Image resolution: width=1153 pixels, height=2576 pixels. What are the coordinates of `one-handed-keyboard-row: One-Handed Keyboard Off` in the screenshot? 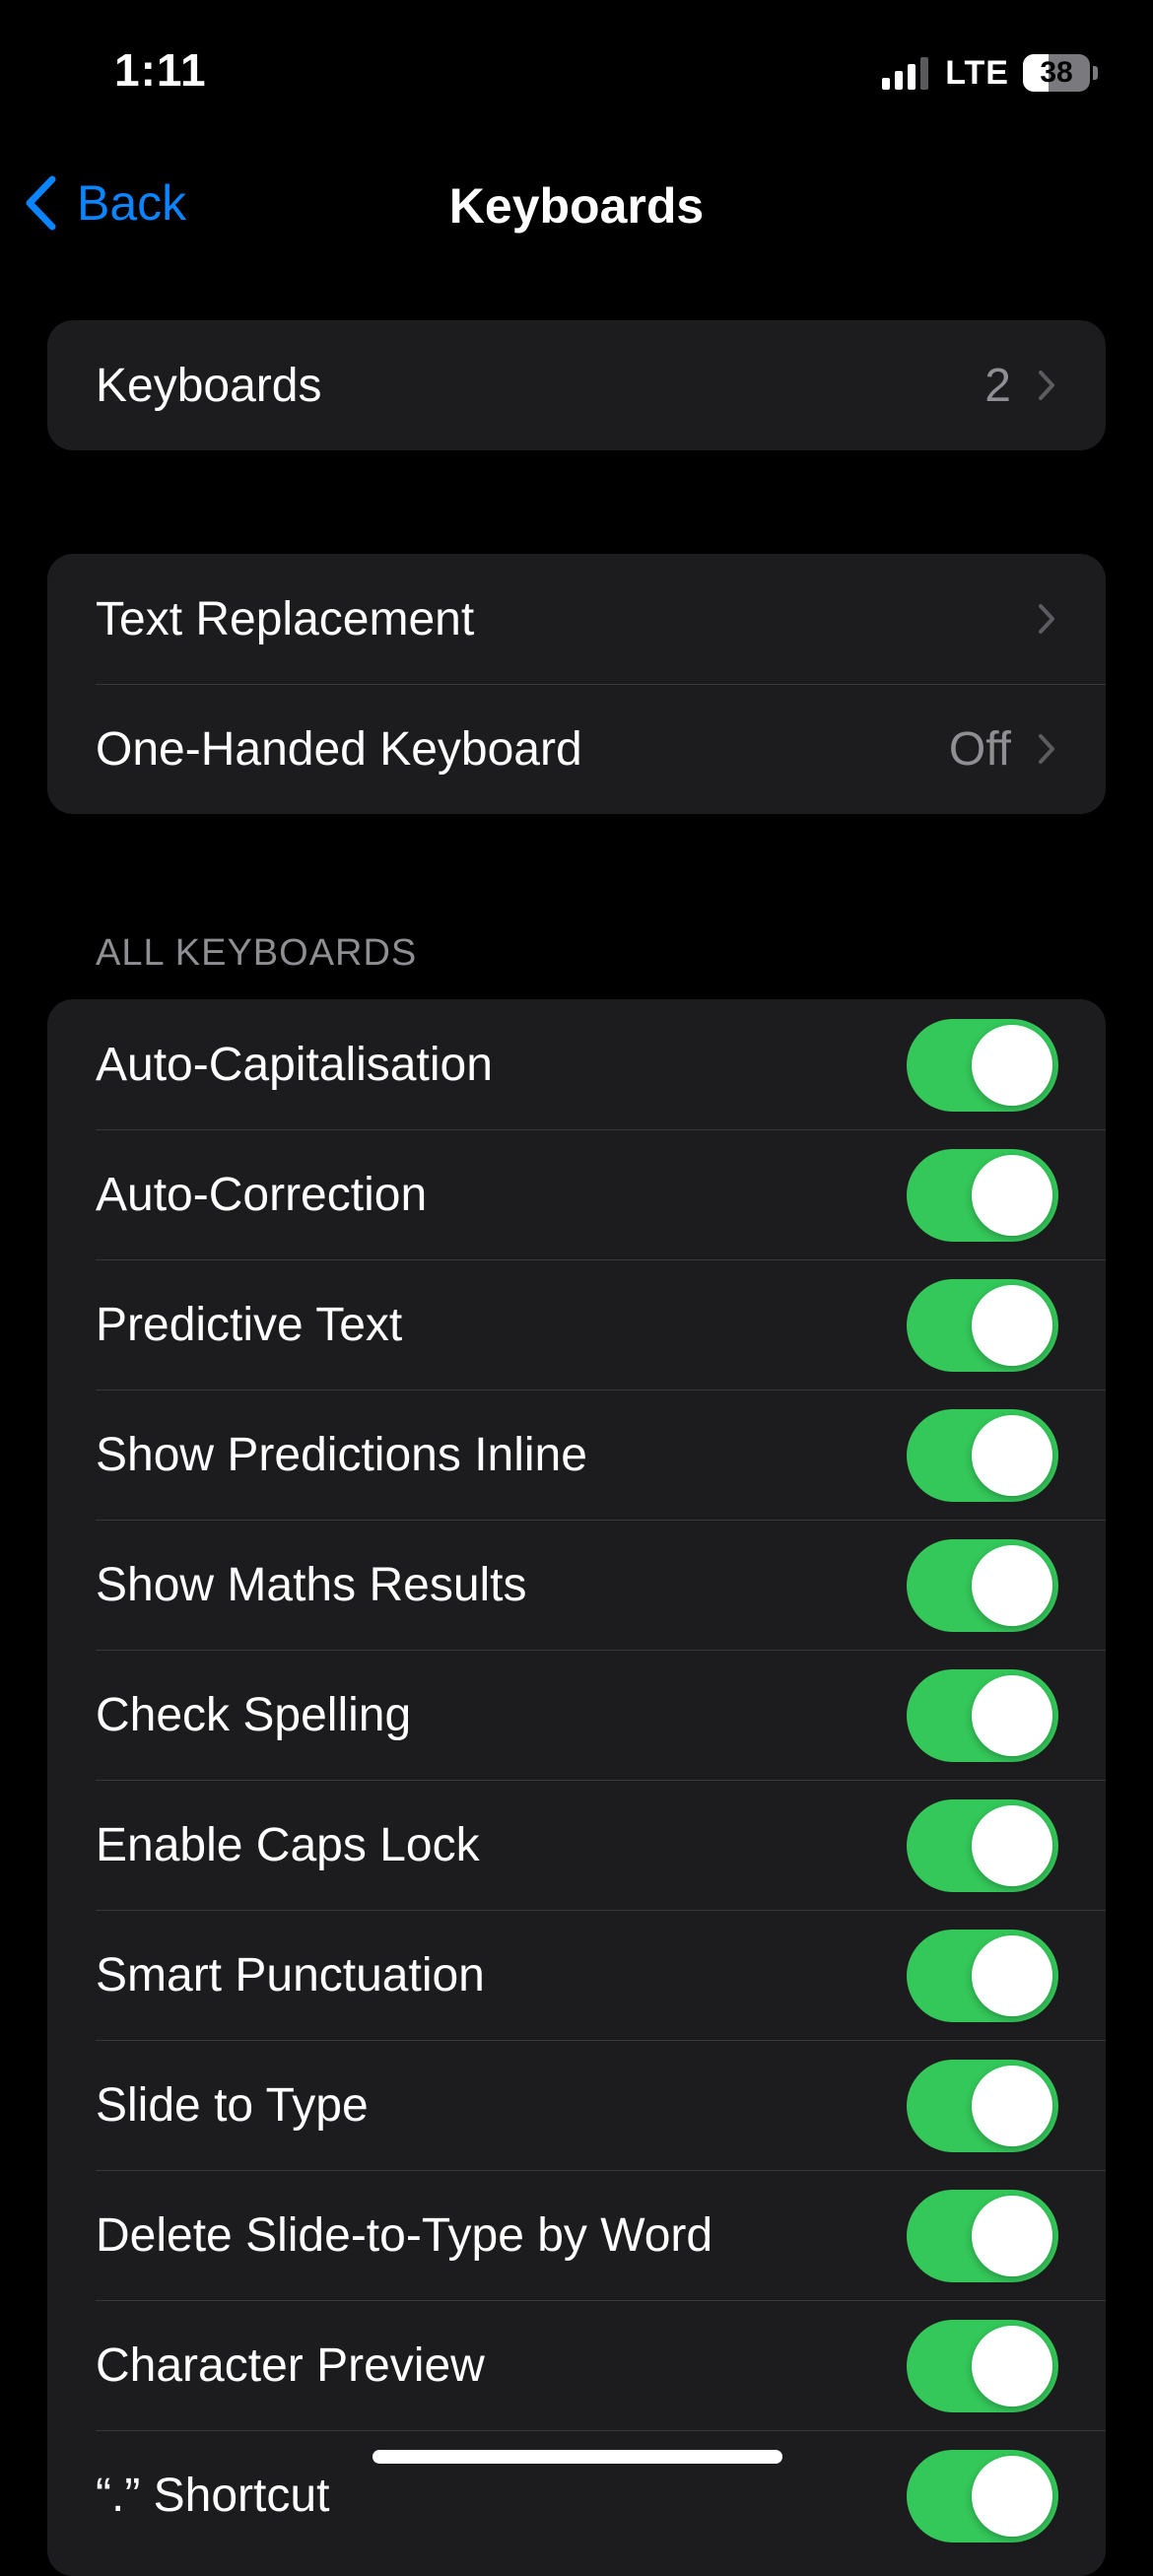 It's located at (576, 749).